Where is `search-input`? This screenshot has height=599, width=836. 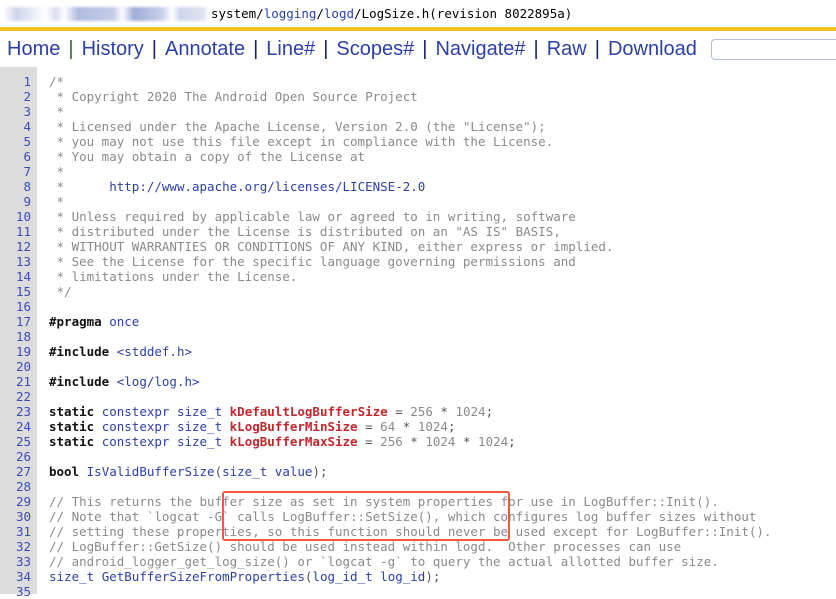 search-input is located at coordinates (773, 49).